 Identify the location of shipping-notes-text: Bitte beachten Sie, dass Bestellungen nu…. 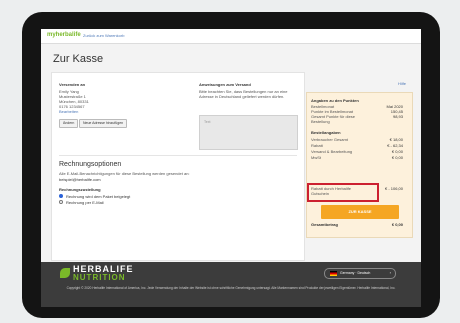
(243, 94).